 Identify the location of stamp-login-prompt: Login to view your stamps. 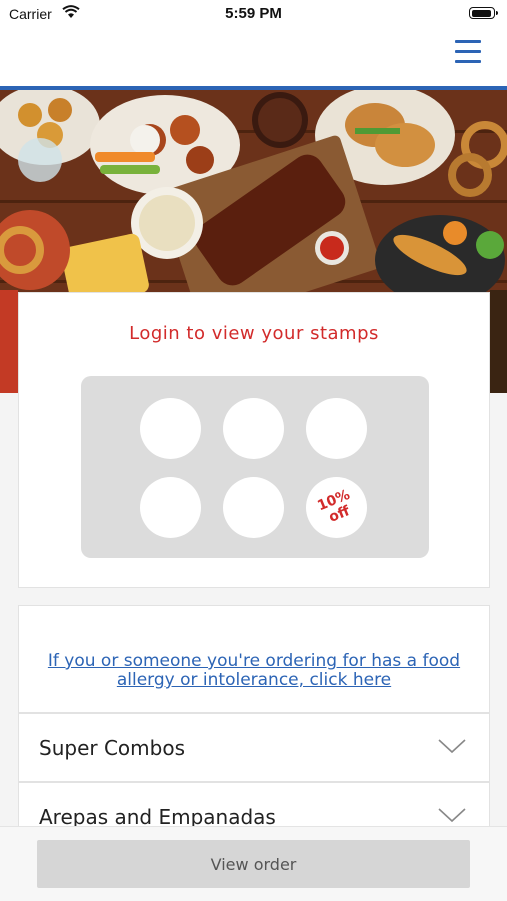
(254, 333).